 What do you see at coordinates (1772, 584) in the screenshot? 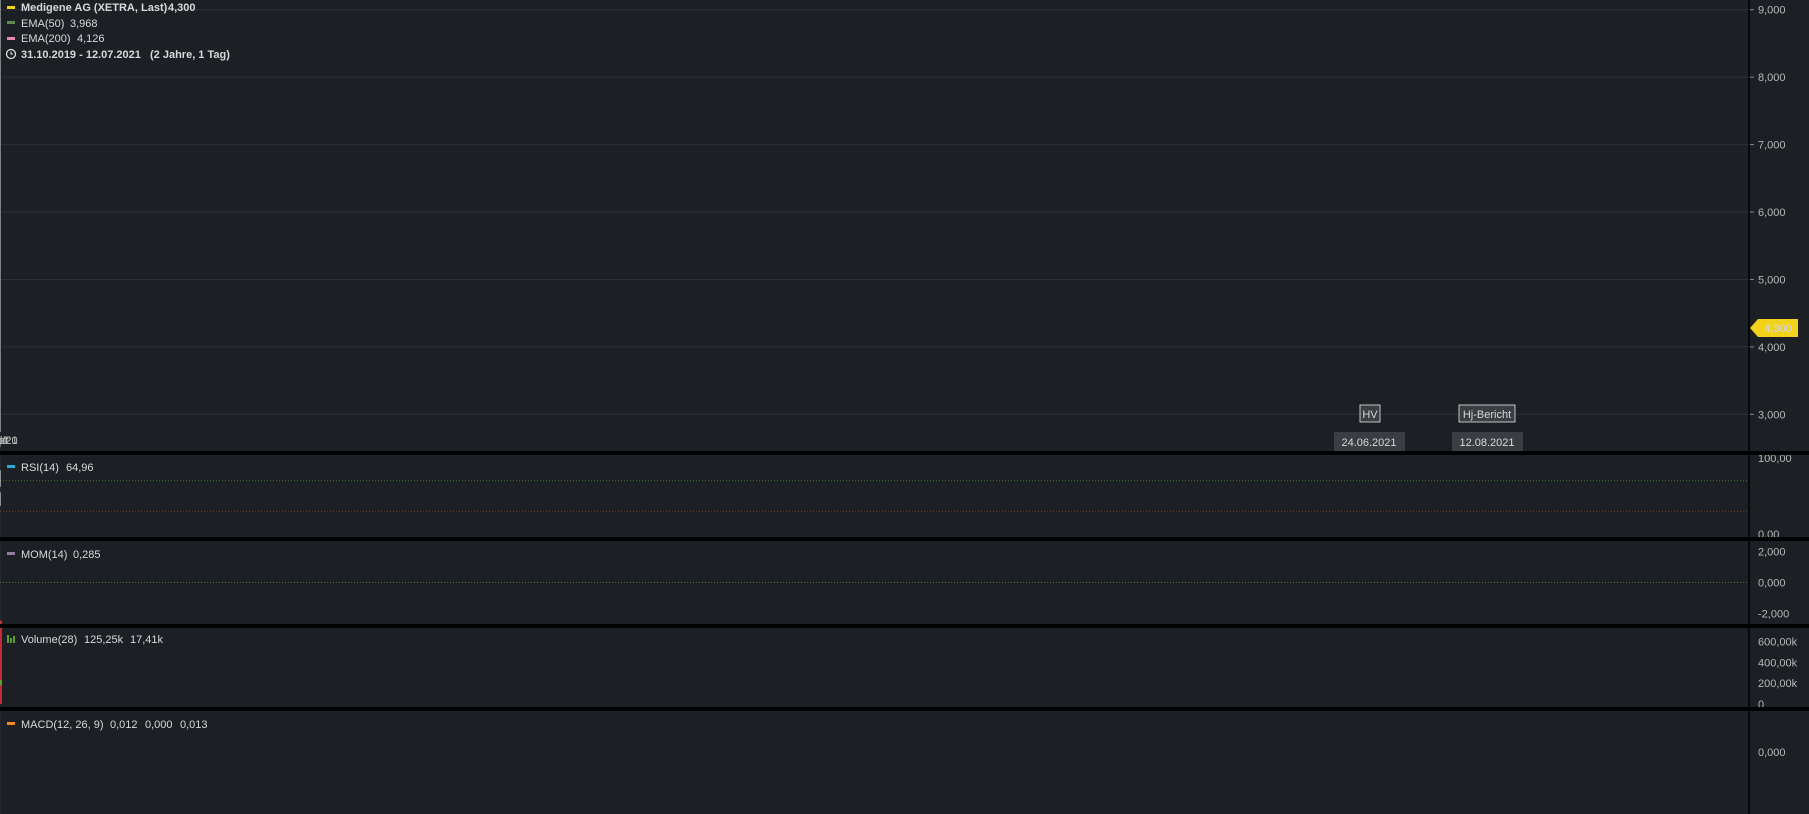
I see `mom-y-tick-label: 0,000` at bounding box center [1772, 584].